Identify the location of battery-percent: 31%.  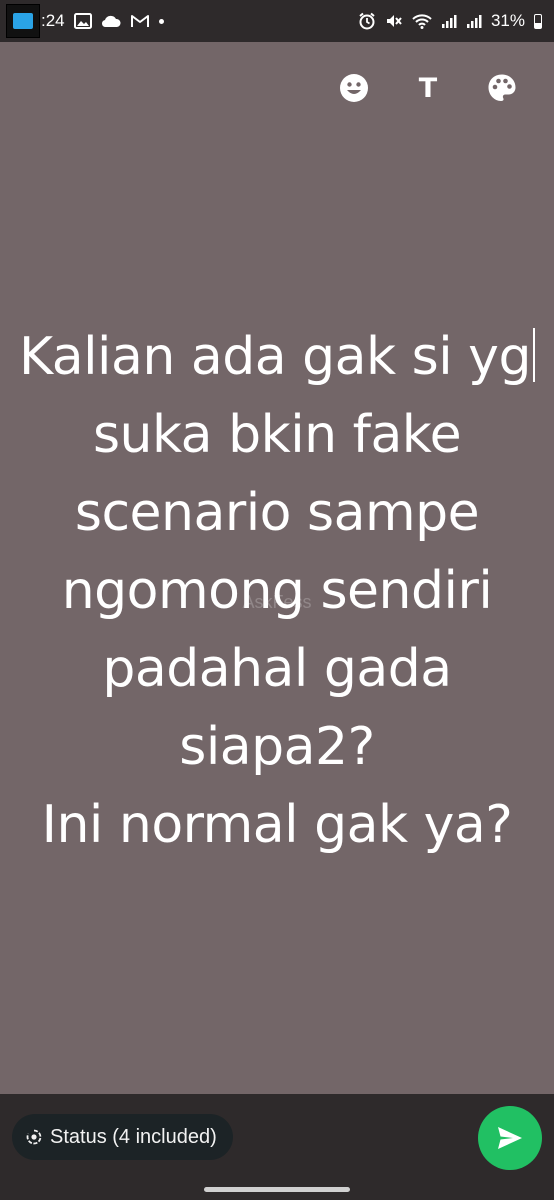
(507, 20).